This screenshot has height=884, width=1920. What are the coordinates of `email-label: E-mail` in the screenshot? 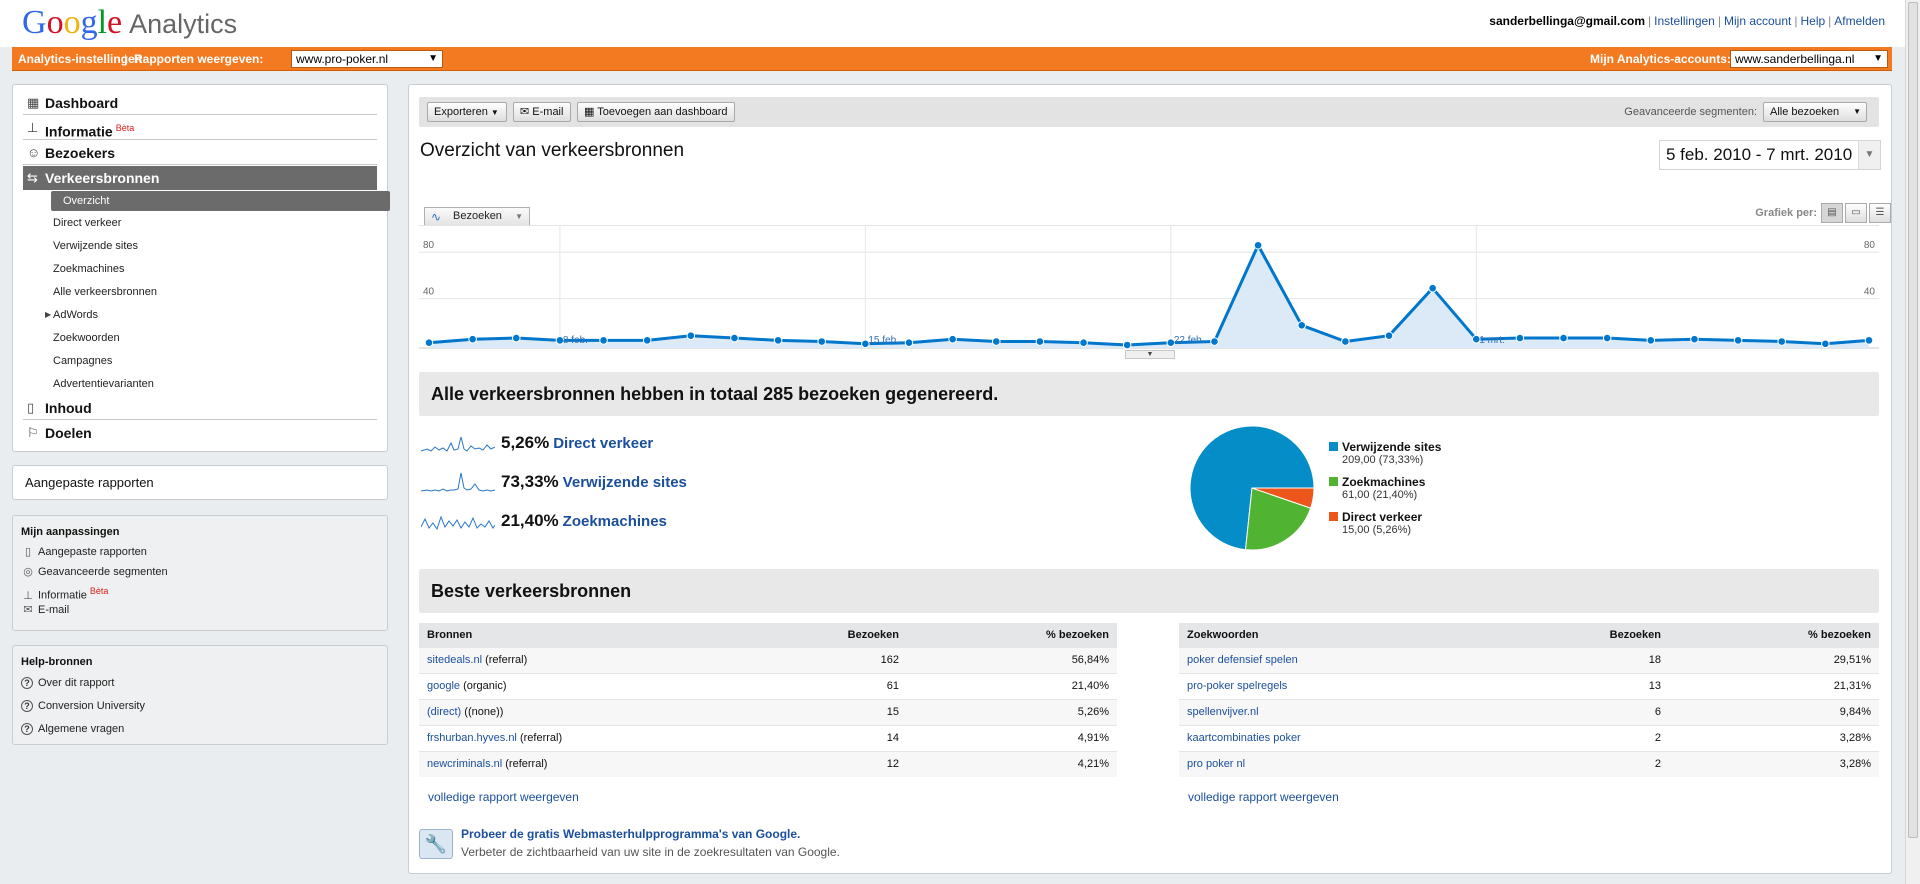 It's located at (548, 112).